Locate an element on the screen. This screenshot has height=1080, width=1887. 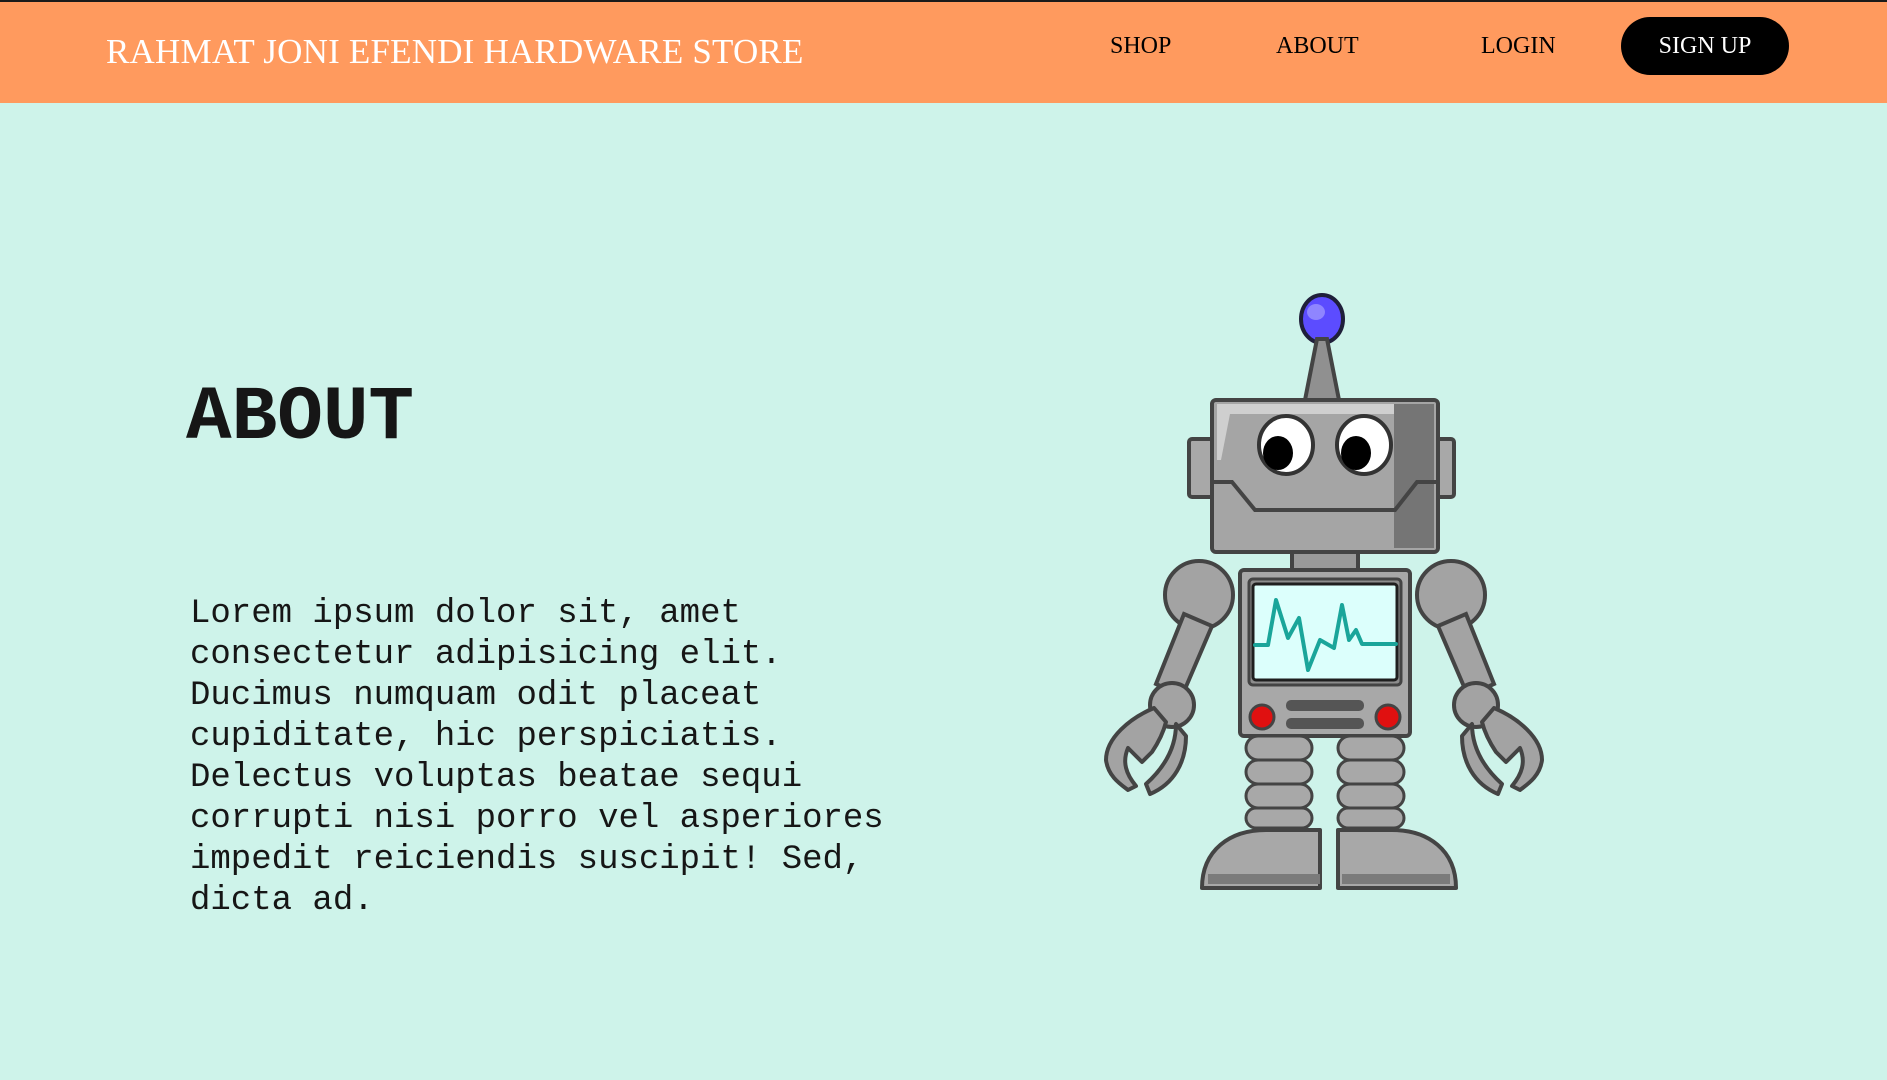
antenna-stem is located at coordinates (1322, 369).